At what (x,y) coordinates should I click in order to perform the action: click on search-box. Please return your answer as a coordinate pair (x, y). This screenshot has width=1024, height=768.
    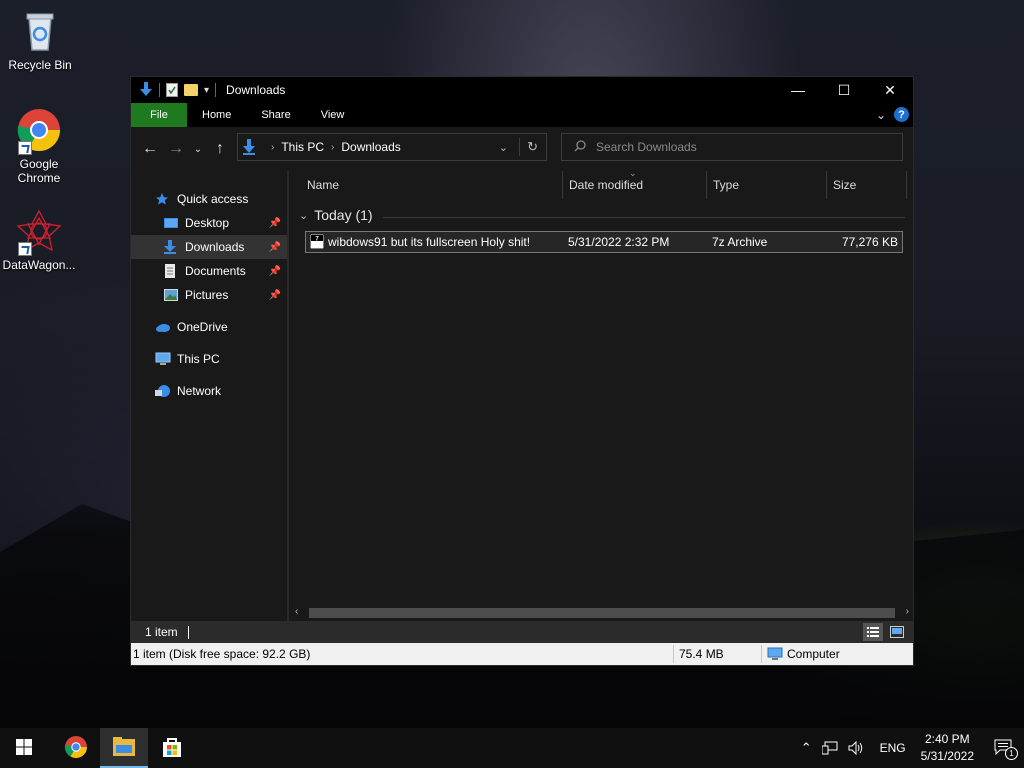
    Looking at the image, I should click on (732, 147).